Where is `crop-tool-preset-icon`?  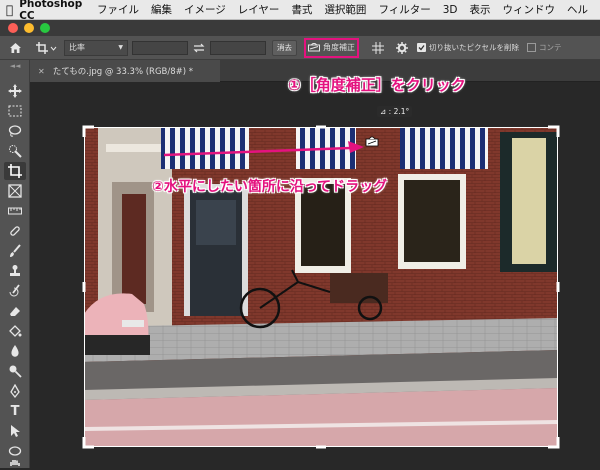
crop-tool-preset-icon is located at coordinates (47, 47).